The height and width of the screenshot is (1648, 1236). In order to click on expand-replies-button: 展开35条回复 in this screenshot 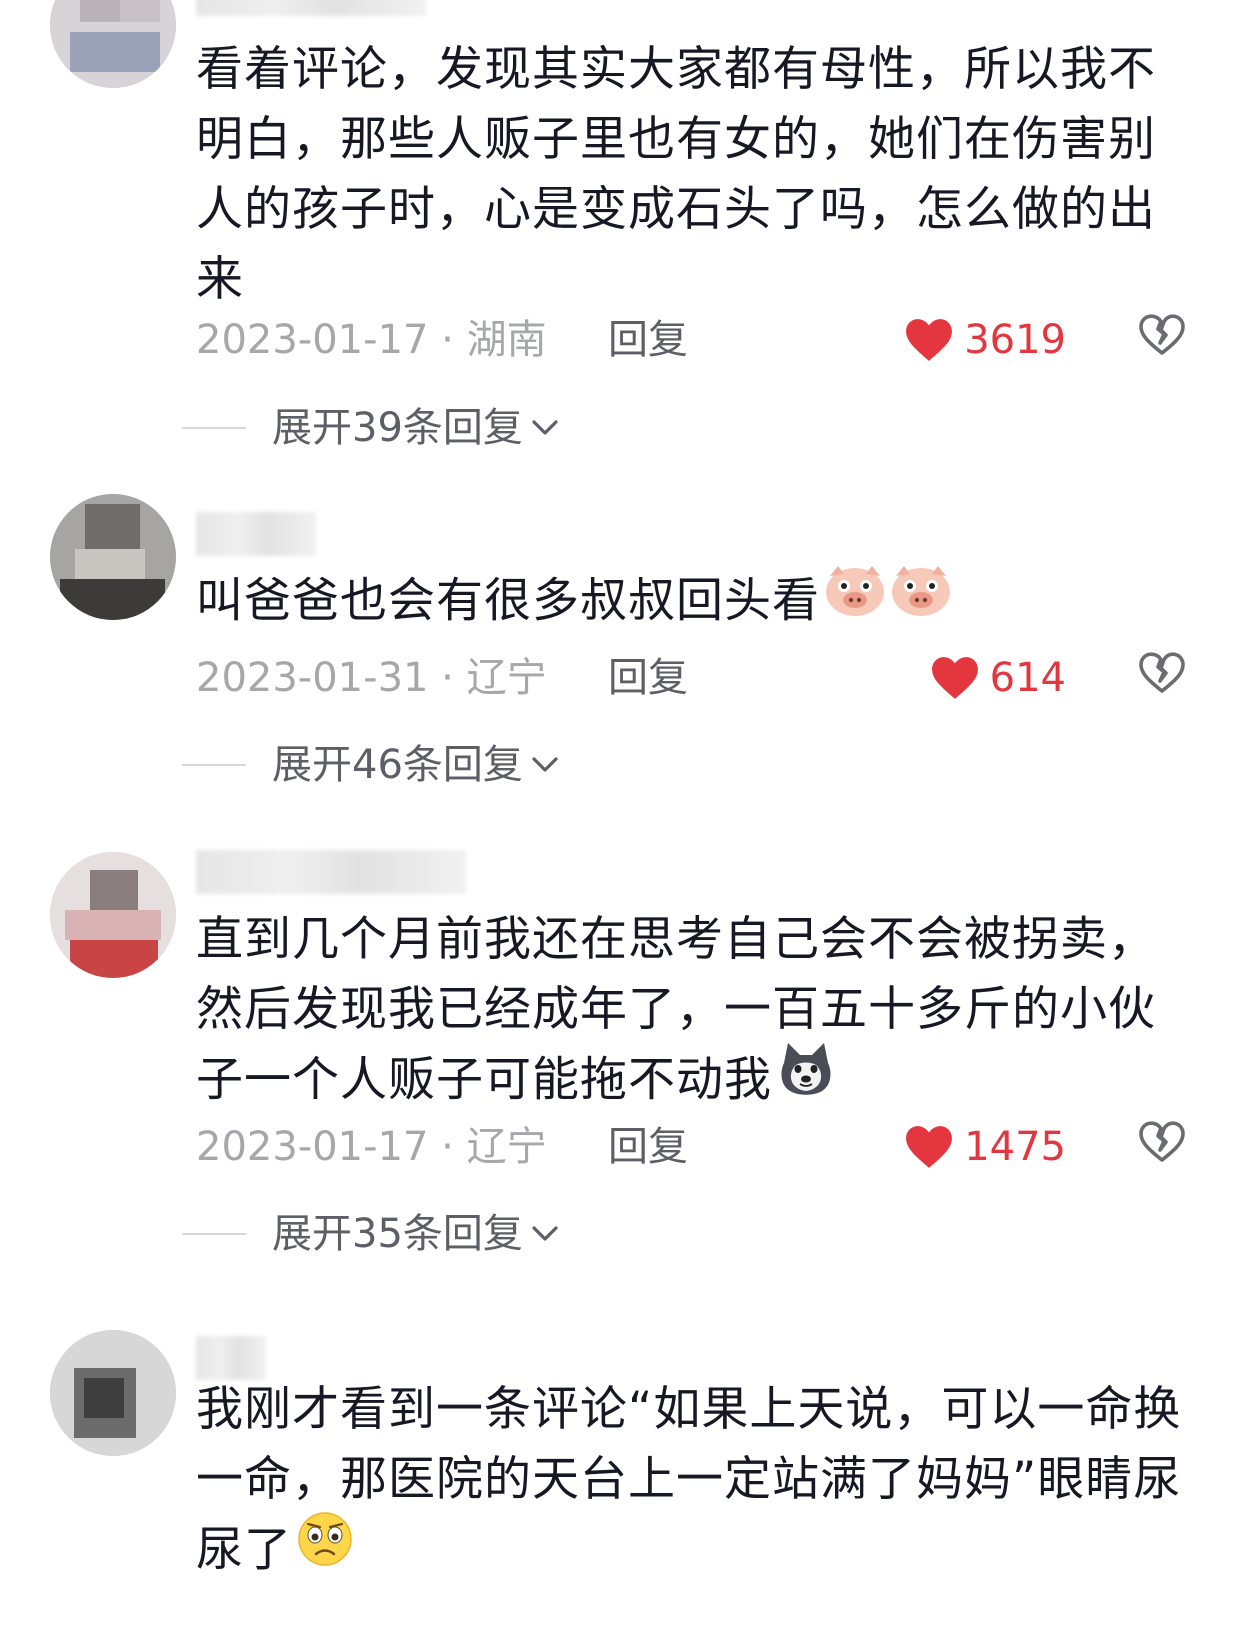, I will do `click(370, 1234)`.